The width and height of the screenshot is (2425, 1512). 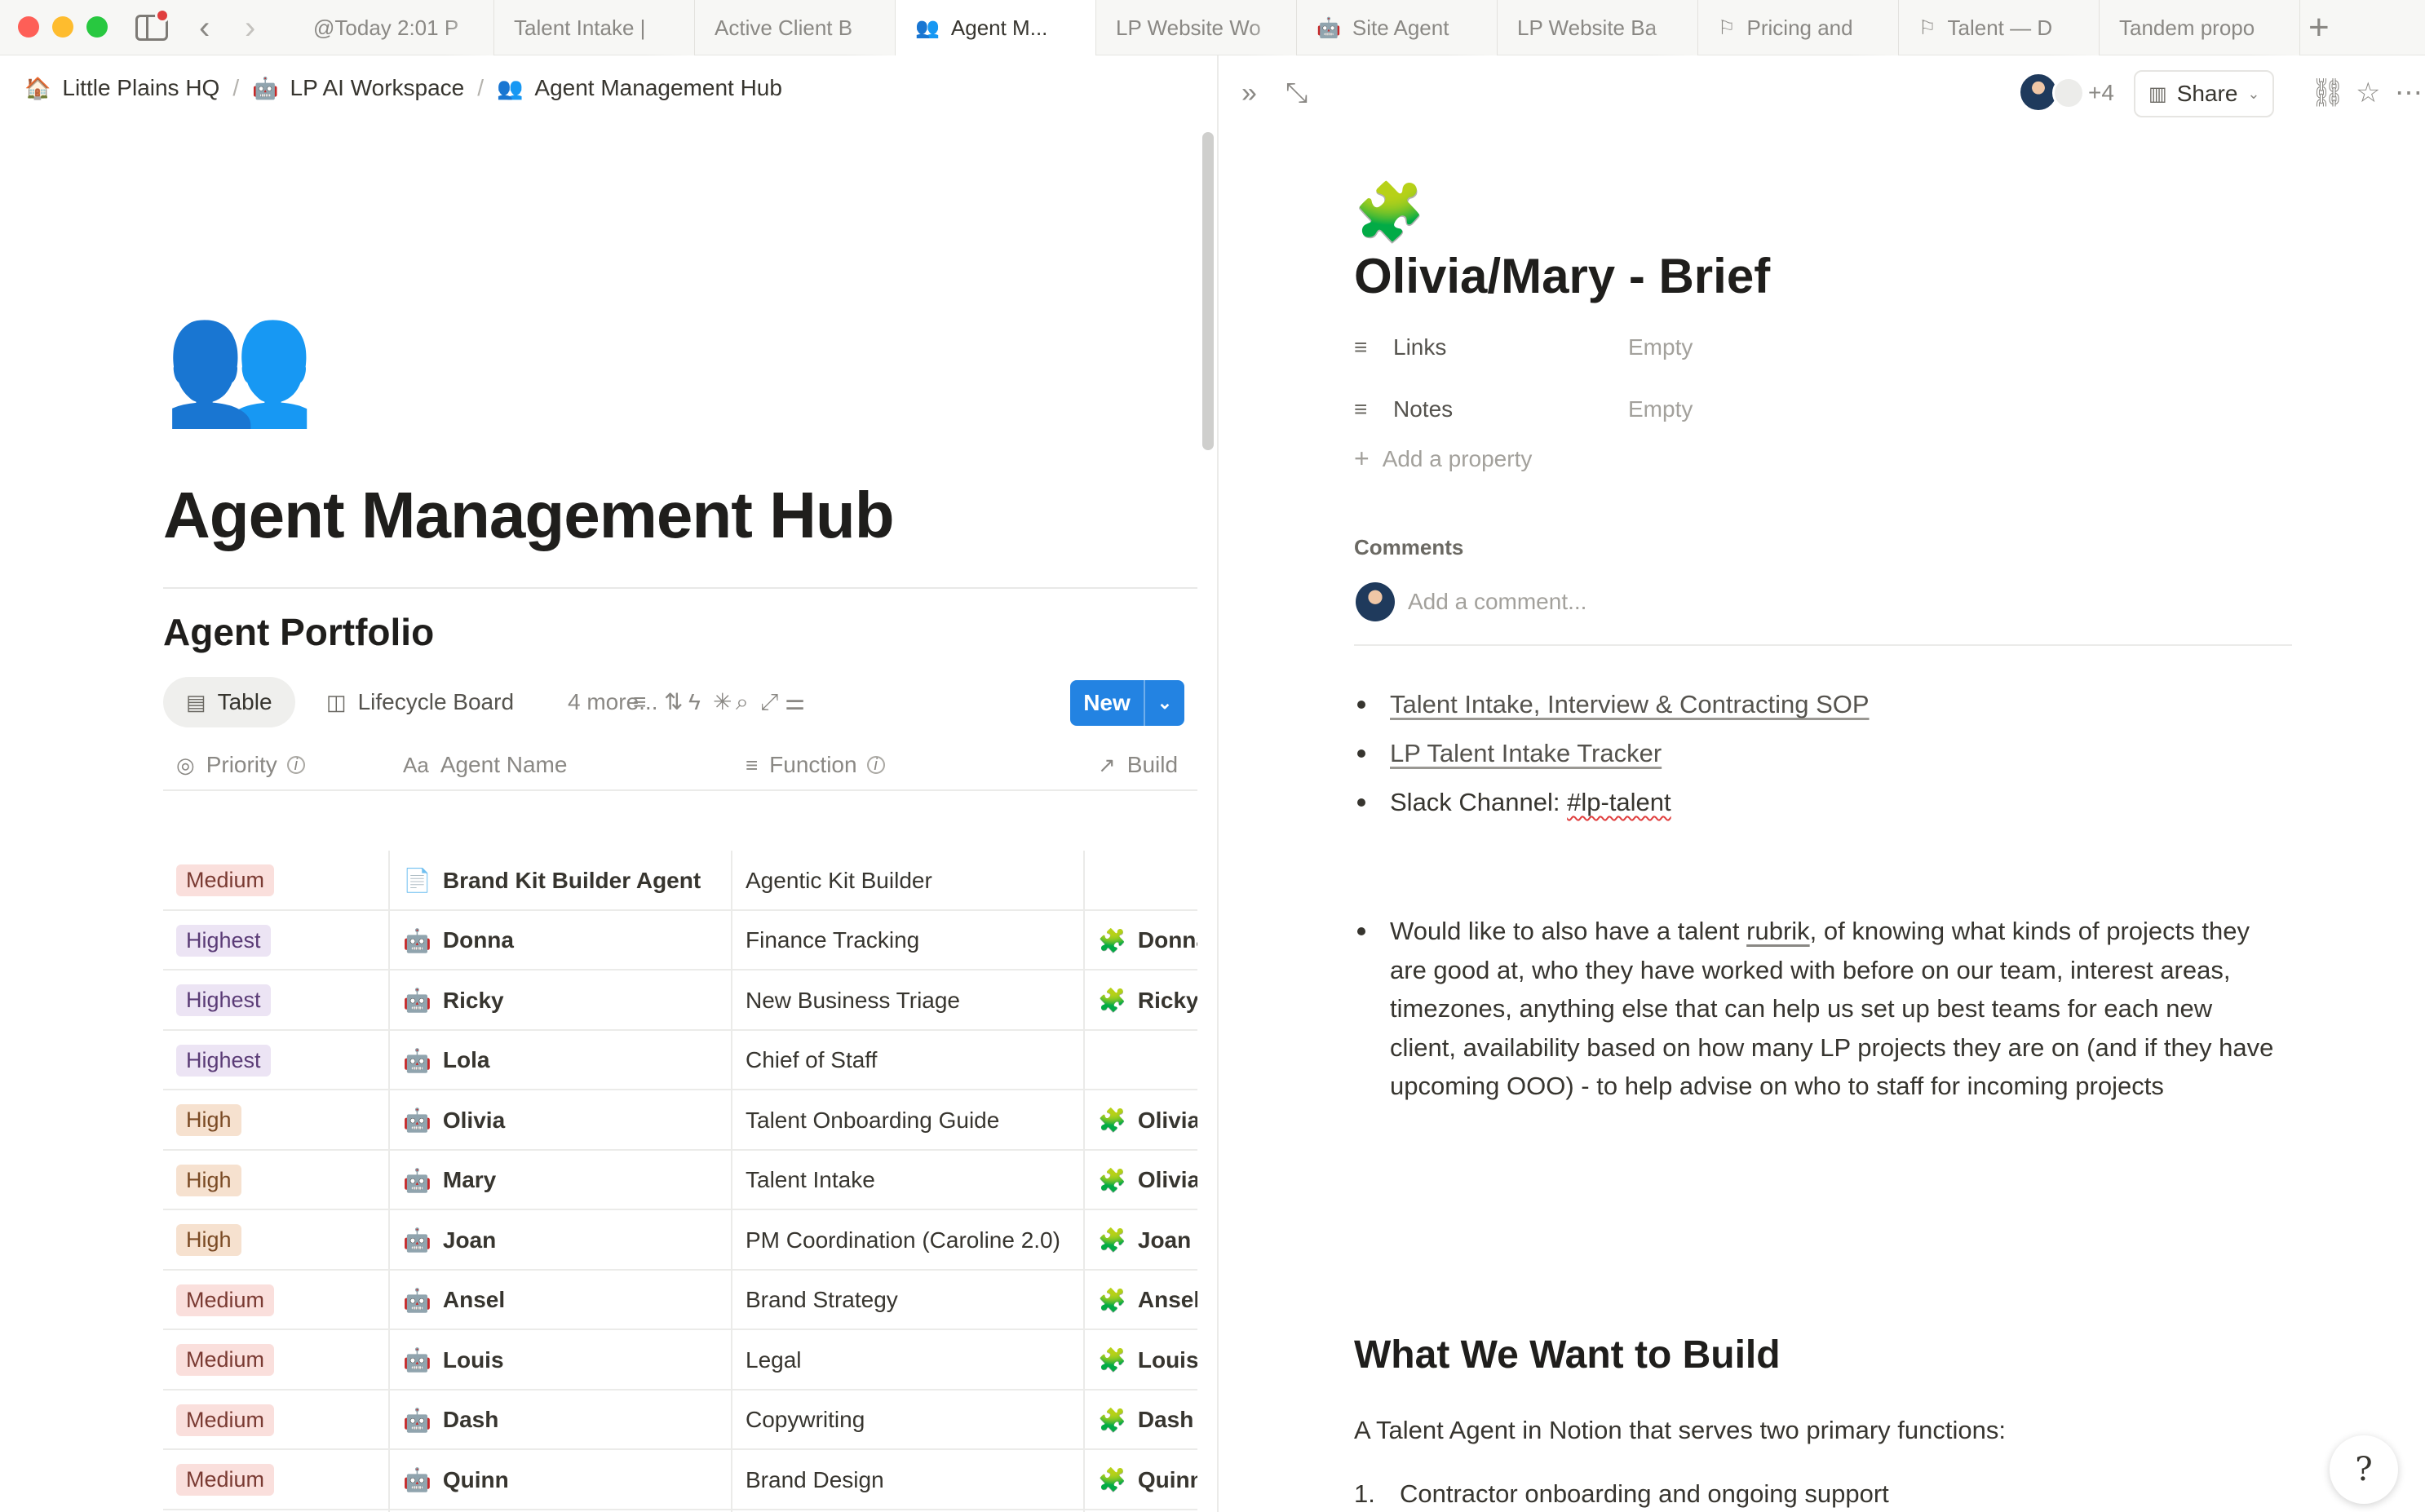 What do you see at coordinates (485, 765) in the screenshot?
I see `column-header-agent-name: Aa Agent Name` at bounding box center [485, 765].